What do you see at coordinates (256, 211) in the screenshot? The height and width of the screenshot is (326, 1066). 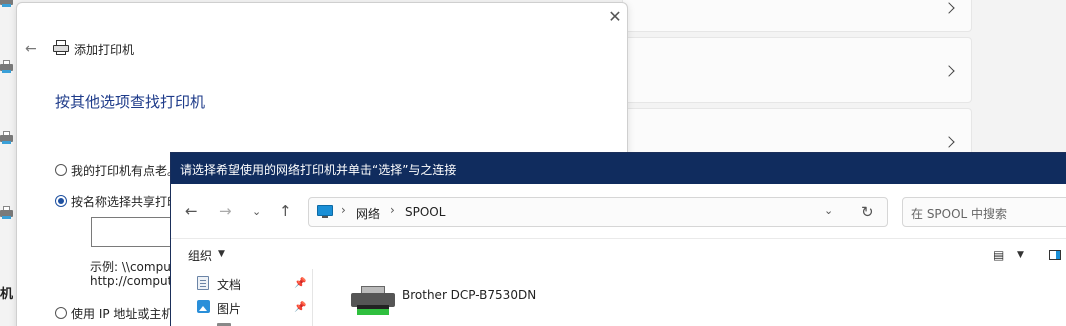 I see `recent-locations-chevron-icon: ⌄` at bounding box center [256, 211].